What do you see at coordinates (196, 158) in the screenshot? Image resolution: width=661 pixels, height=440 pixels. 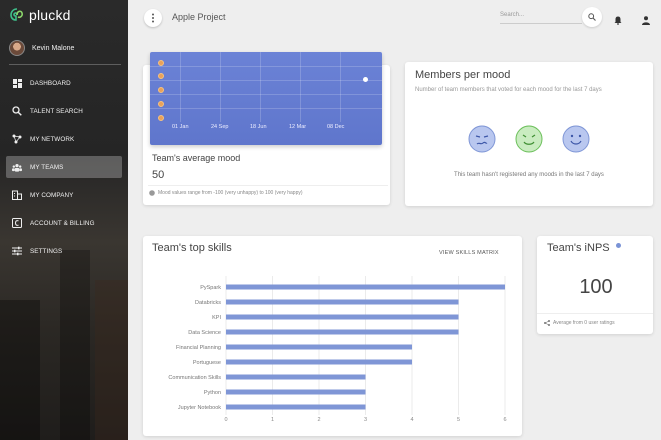 I see `average-mood-title: Team's average mood` at bounding box center [196, 158].